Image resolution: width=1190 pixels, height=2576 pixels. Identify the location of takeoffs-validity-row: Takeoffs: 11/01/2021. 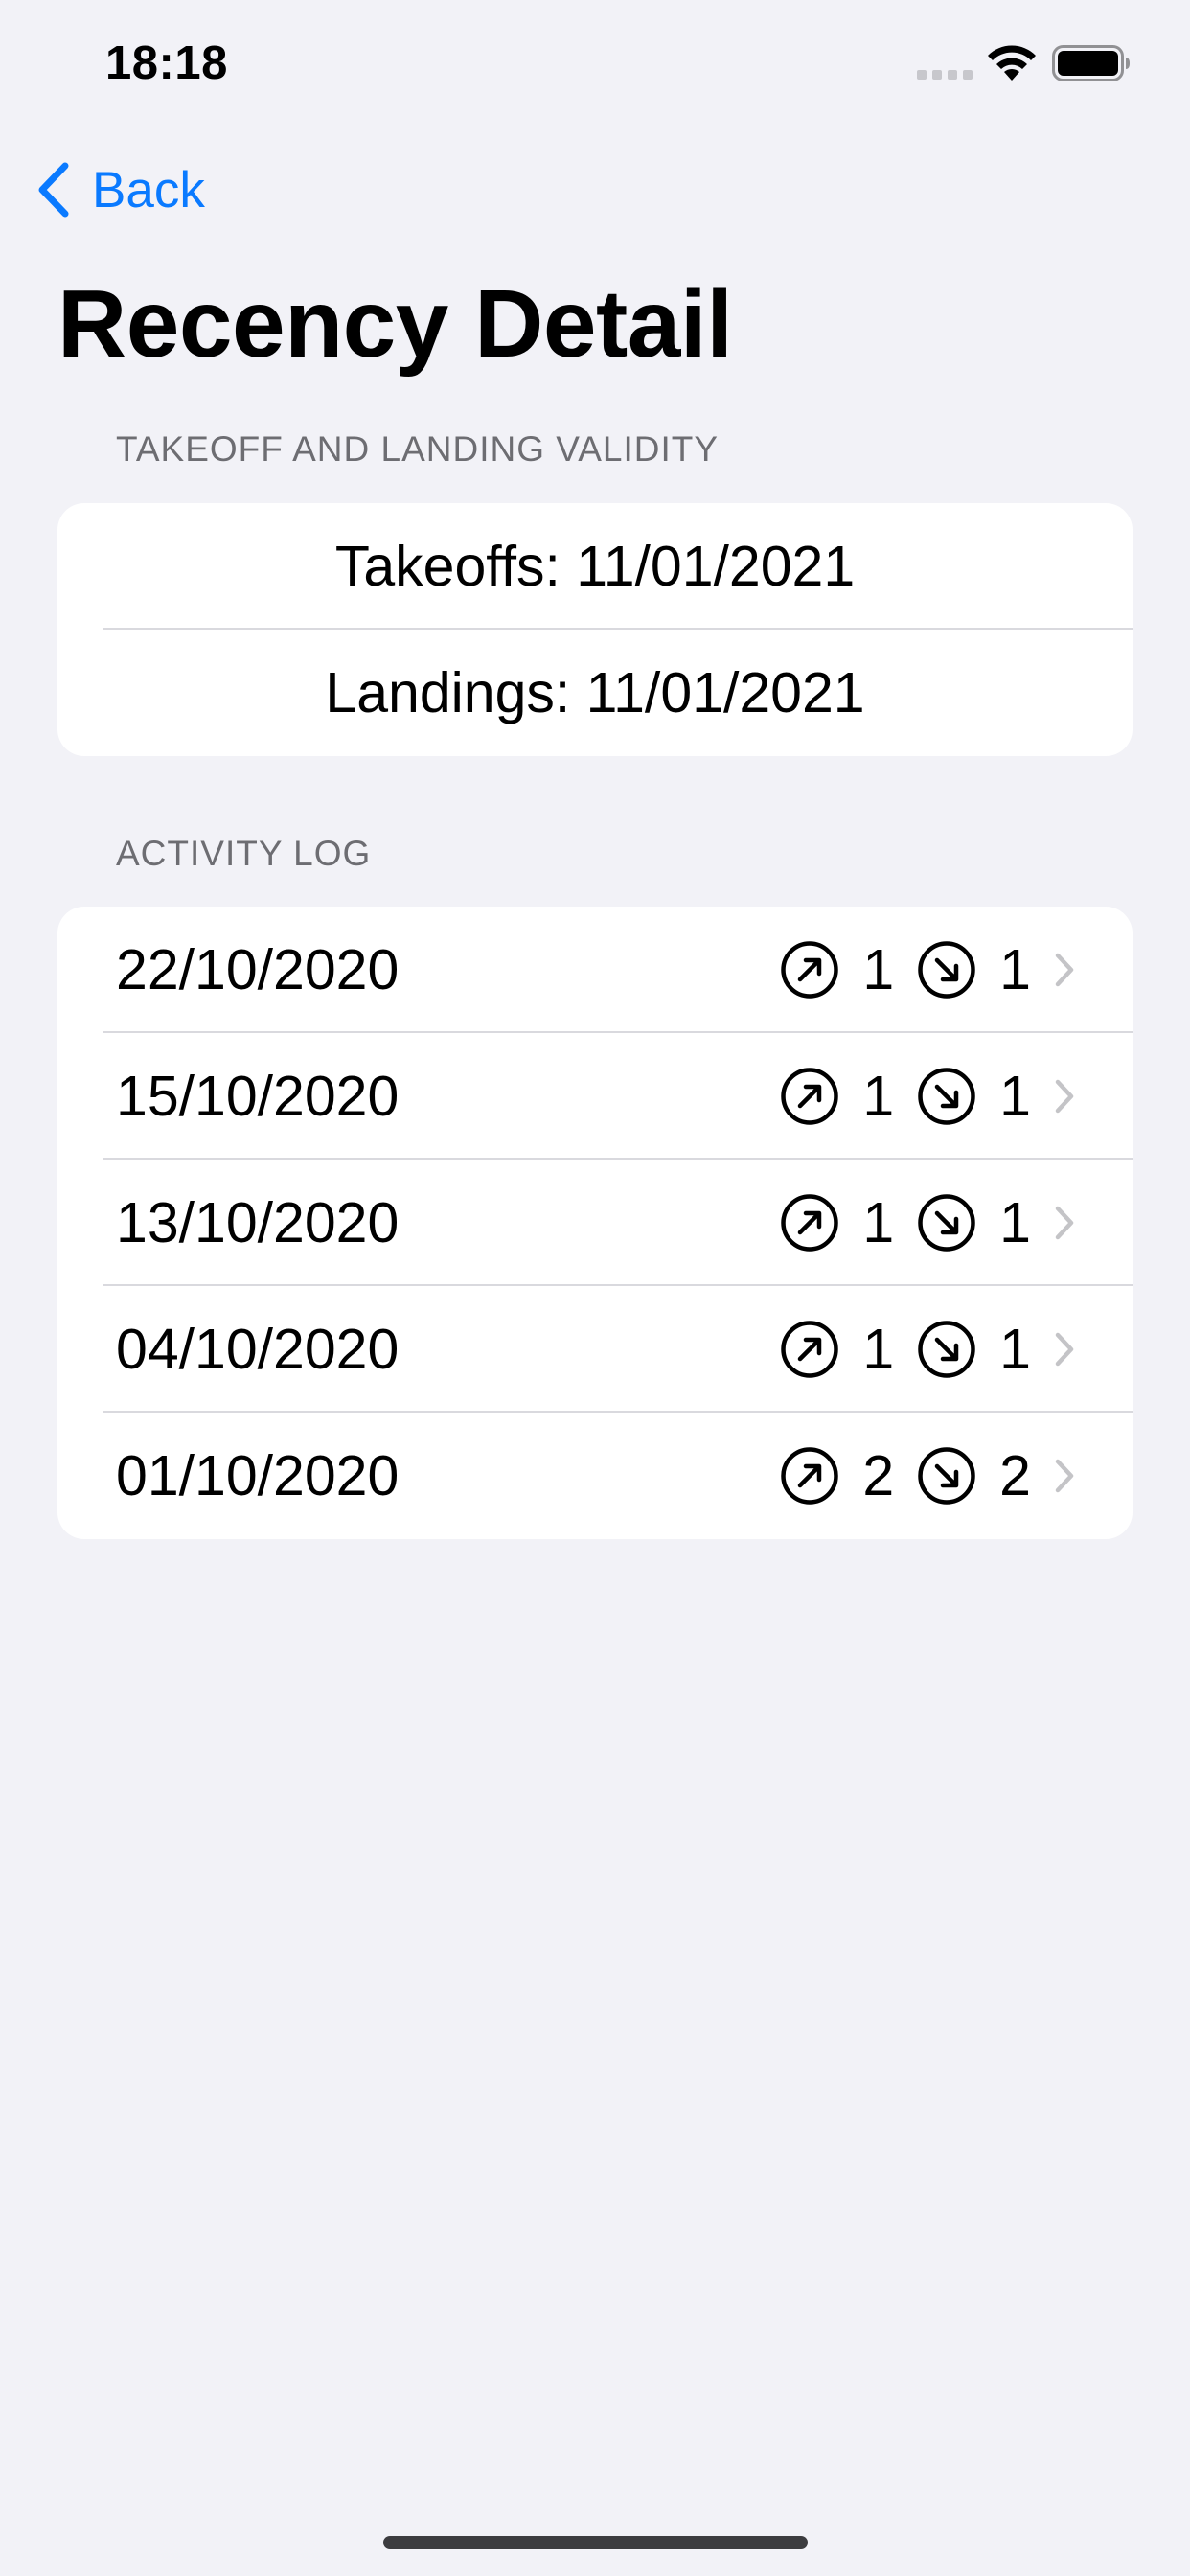
(595, 566).